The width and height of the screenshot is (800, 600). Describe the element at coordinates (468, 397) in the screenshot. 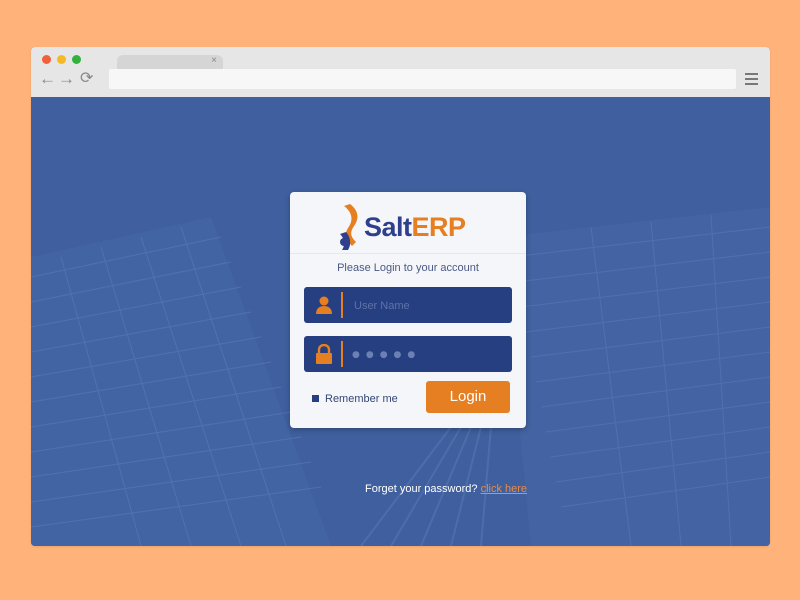

I see `login-button: Login` at that location.